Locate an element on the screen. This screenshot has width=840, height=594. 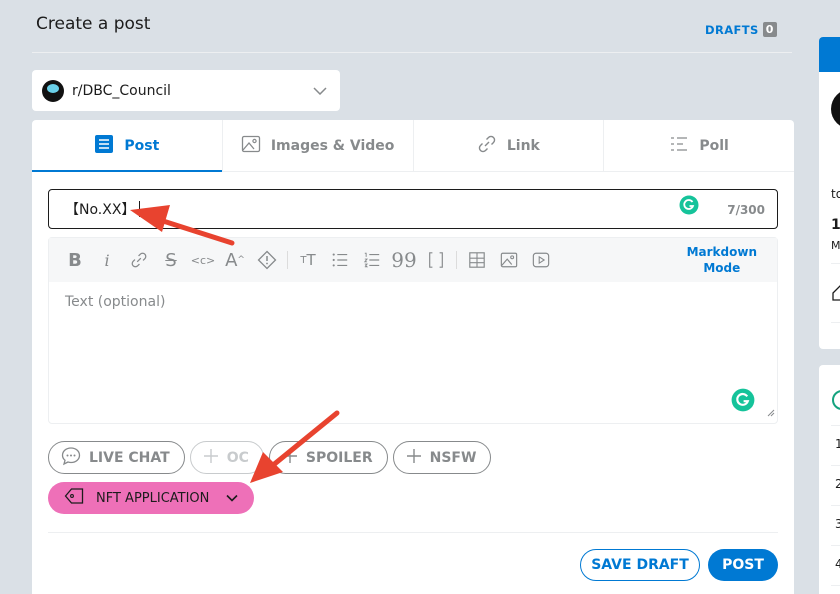
superscript-icon: A ^ is located at coordinates (235, 260).